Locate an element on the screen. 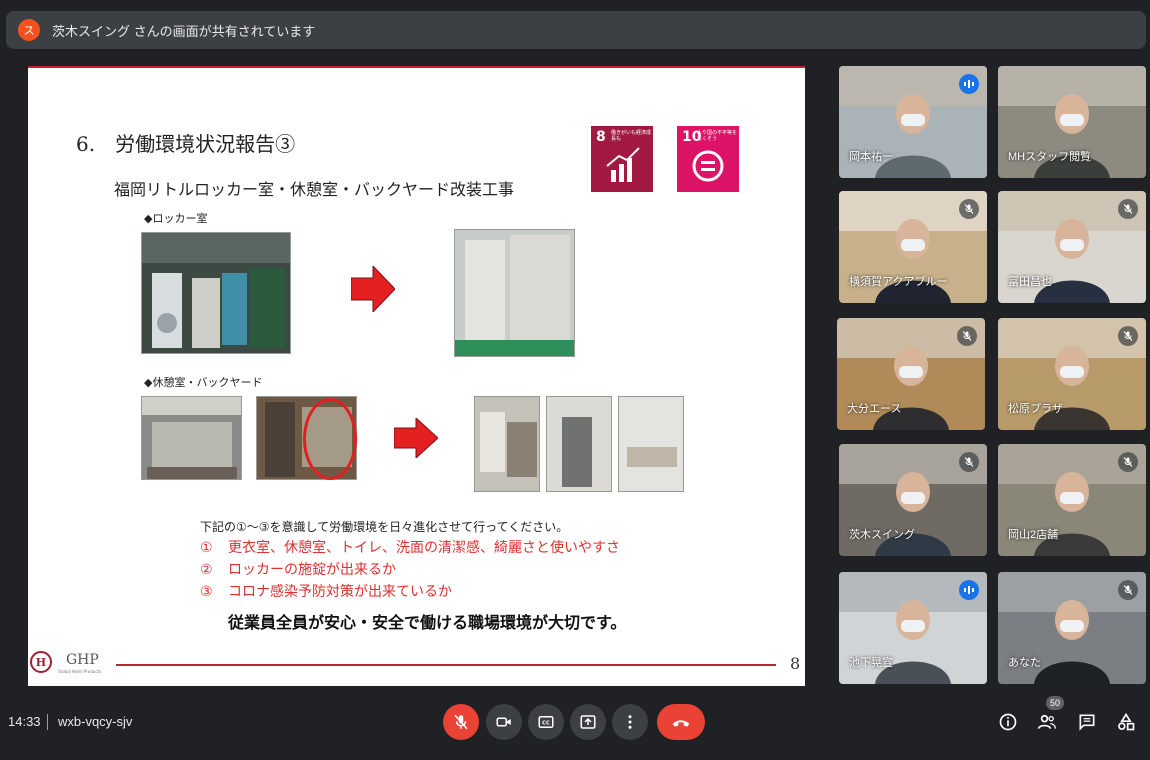 The image size is (1150, 760). mic-off-icon is located at coordinates (461, 722).